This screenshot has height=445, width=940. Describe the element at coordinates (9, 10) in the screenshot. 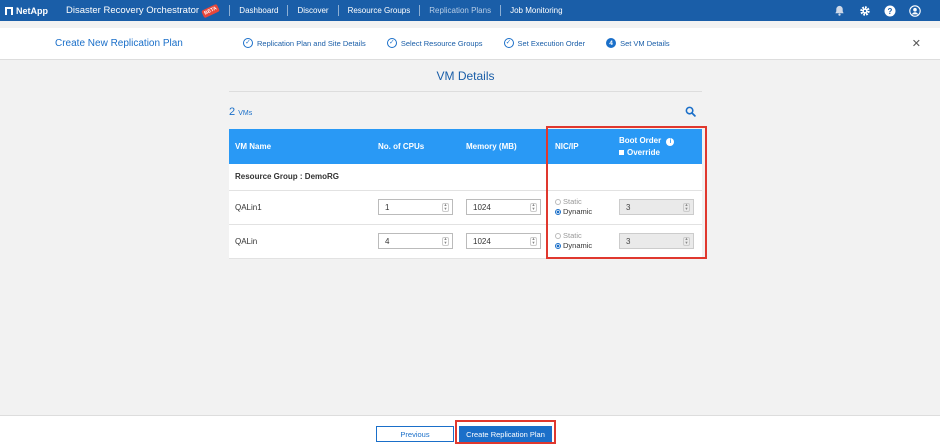

I see `netapp-logo-icon` at that location.